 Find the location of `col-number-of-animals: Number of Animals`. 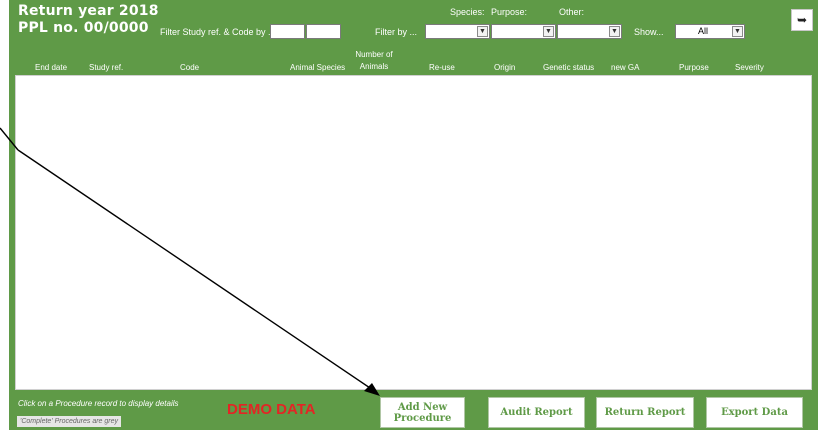

col-number-of-animals: Number of Animals is located at coordinates (374, 60).